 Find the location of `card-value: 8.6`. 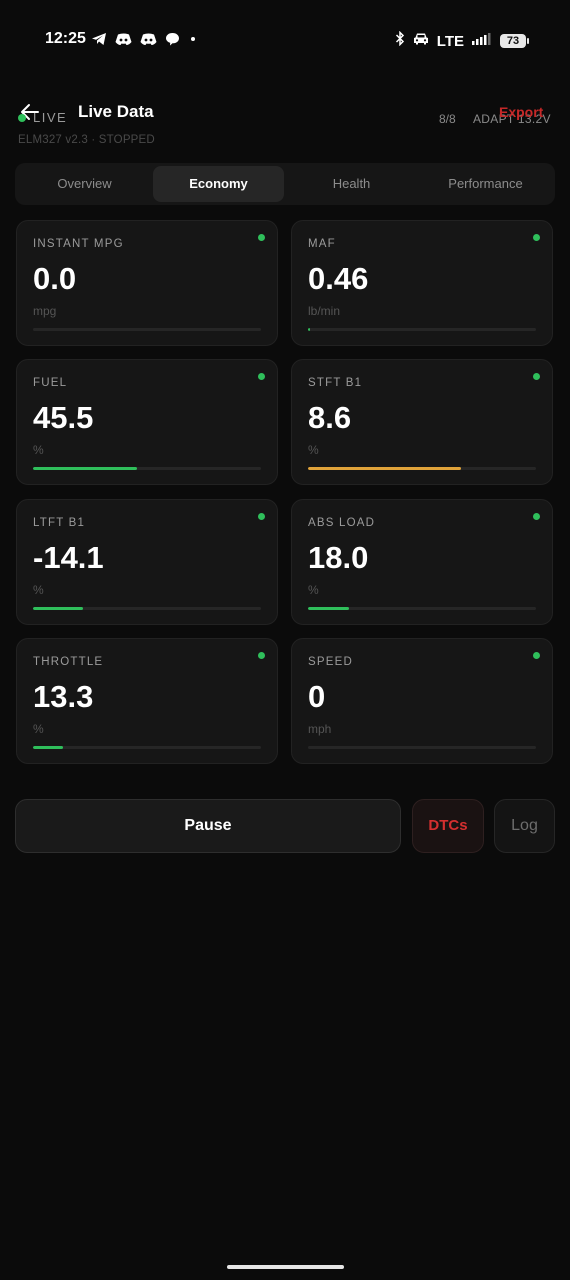

card-value: 8.6 is located at coordinates (330, 417).